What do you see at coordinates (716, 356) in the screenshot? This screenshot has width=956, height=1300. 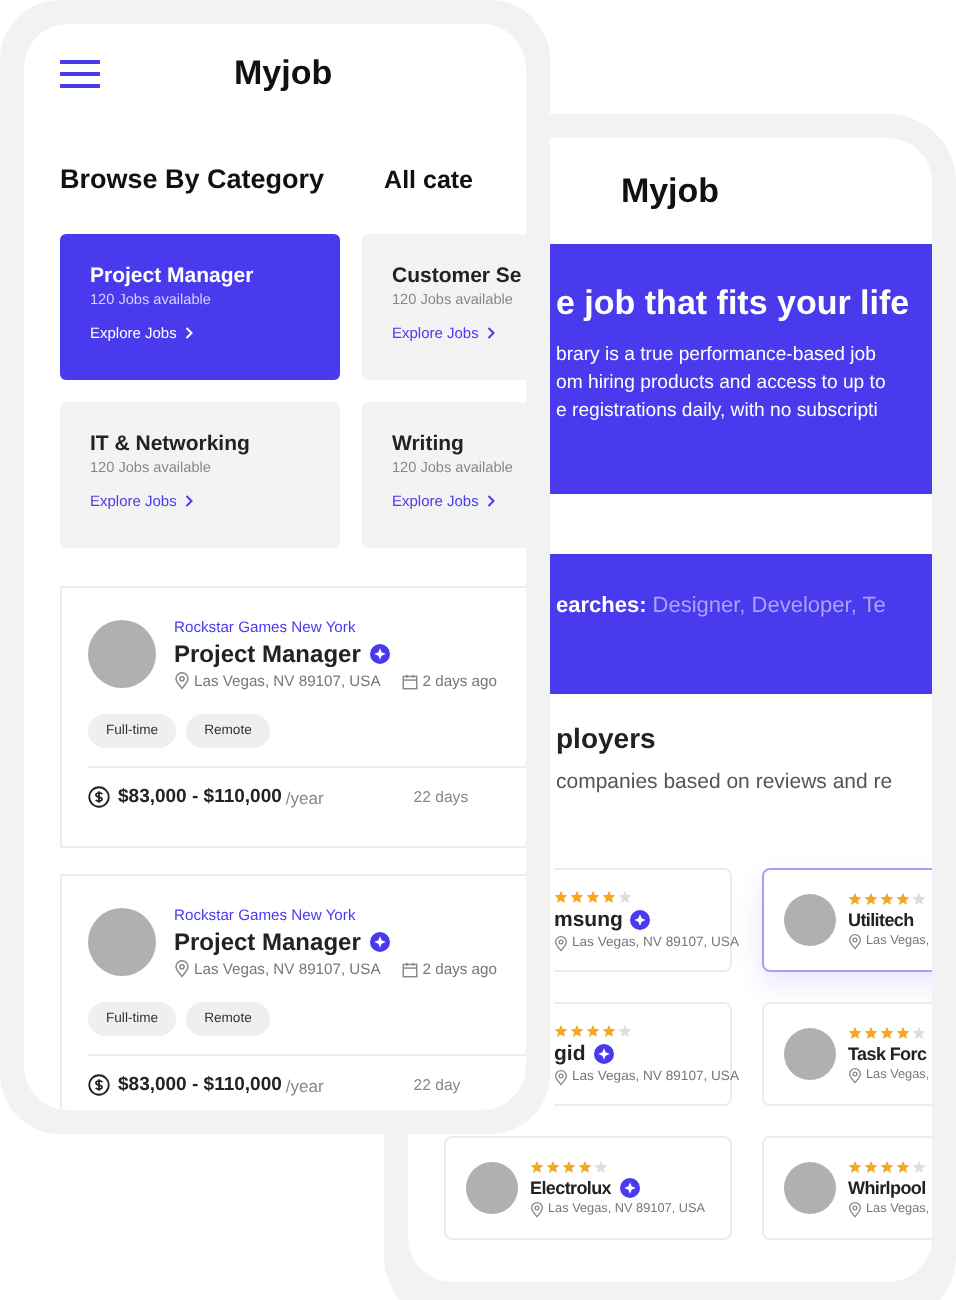 I see `hero-text-line: brary is a true performance-based job` at bounding box center [716, 356].